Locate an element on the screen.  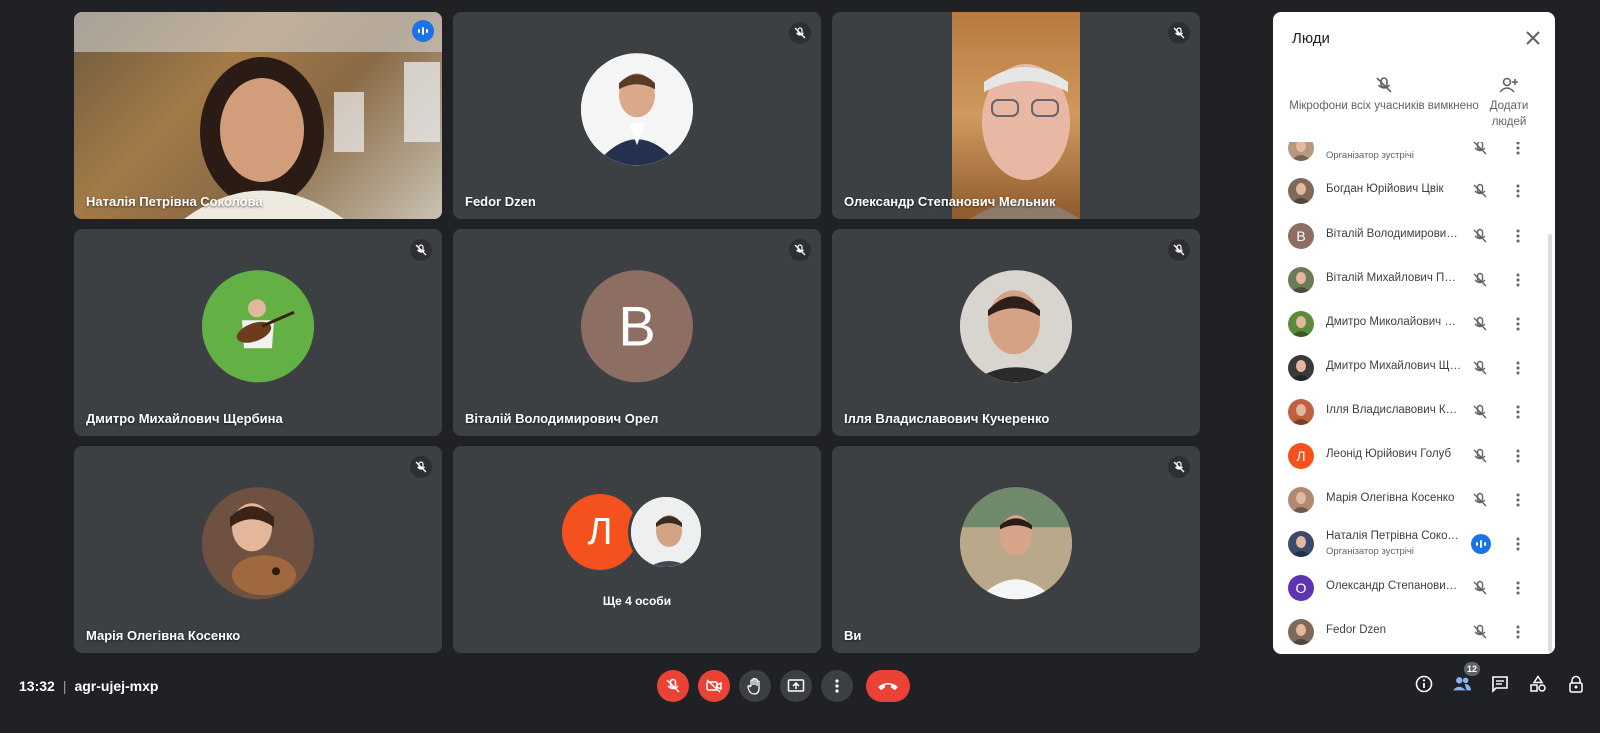
video-tile: Олександр Степанович Мельник is located at coordinates (1016, 115).